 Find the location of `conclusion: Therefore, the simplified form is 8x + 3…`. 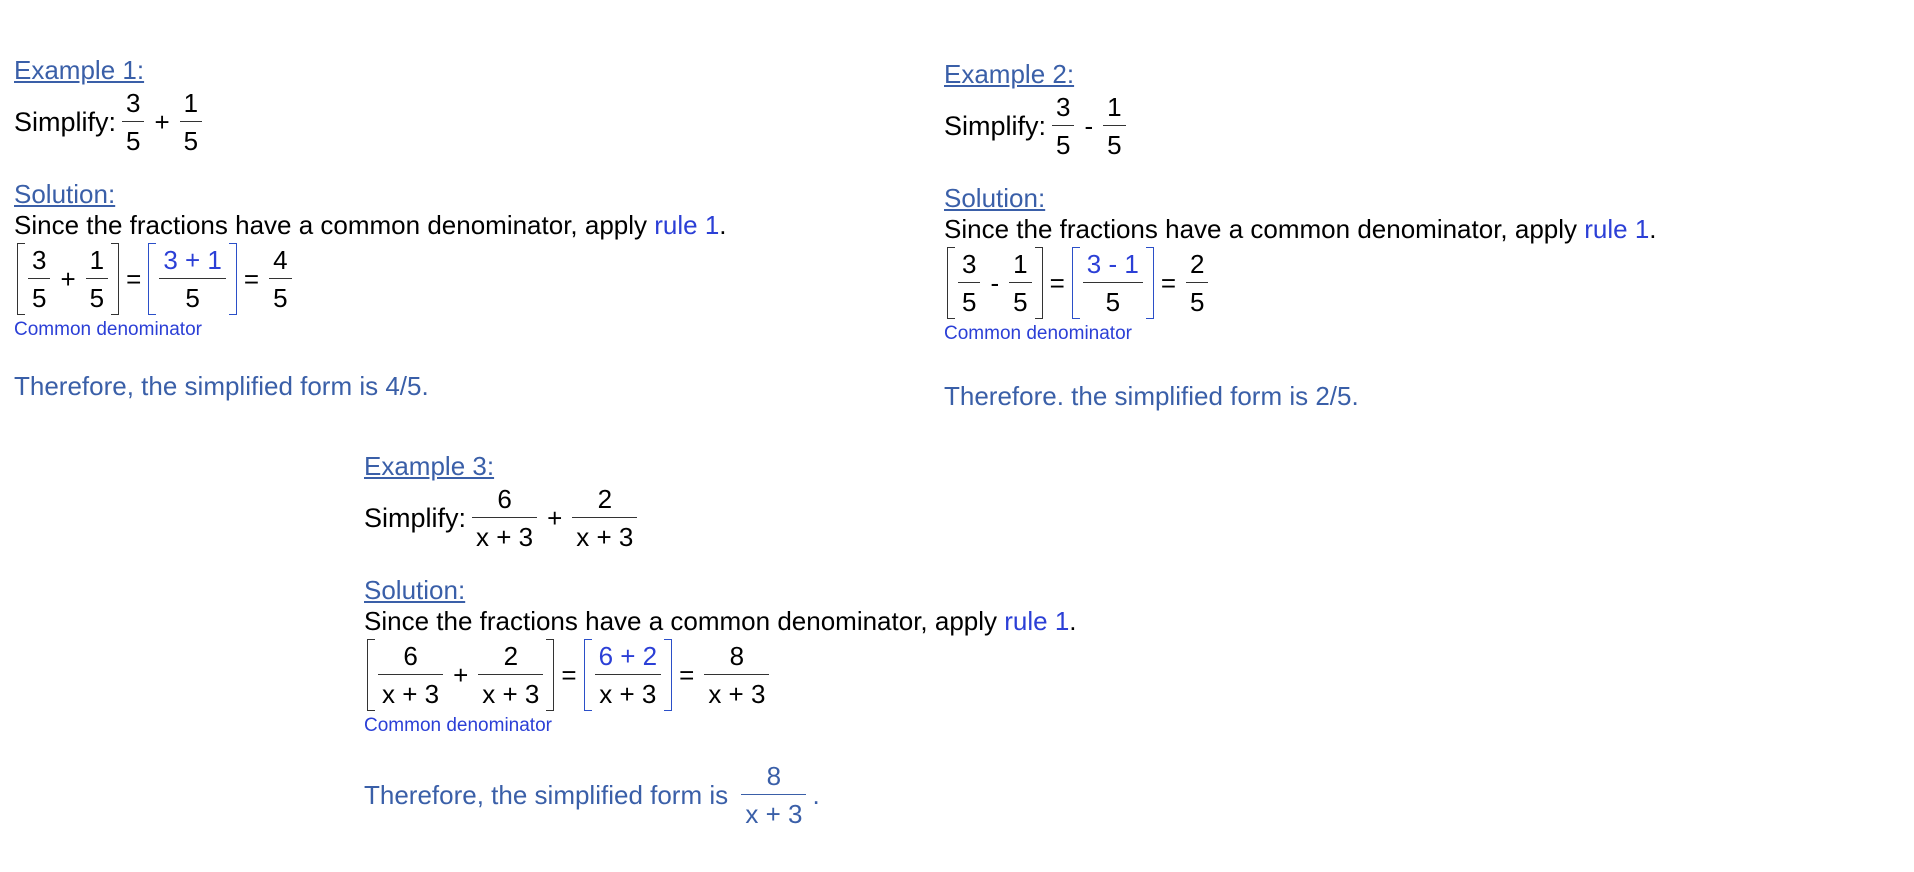

conclusion: Therefore, the simplified form is 8x + 3… is located at coordinates (592, 795).